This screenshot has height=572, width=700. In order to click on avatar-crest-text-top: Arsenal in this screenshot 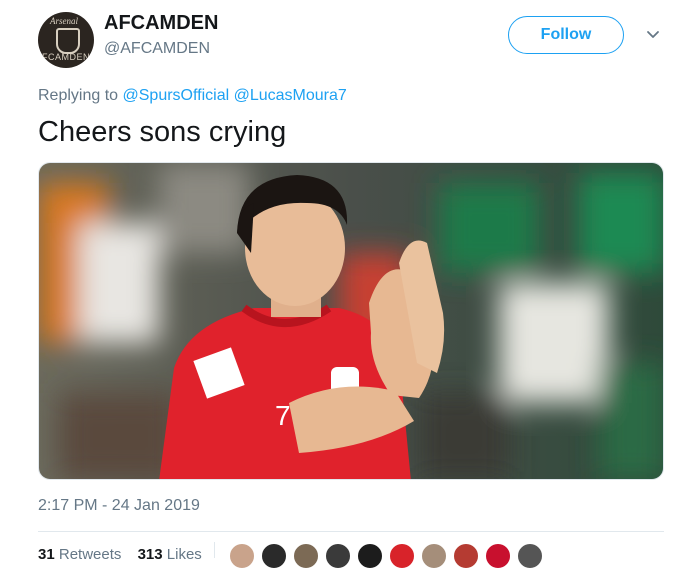, I will do `click(64, 21)`.